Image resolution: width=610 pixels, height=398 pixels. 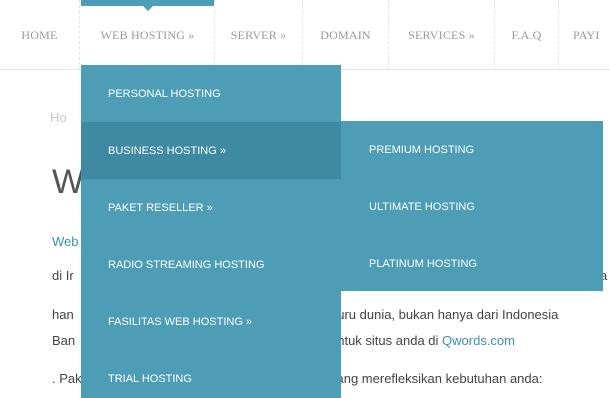 I want to click on submenu-item-label: ULTIMATE HOSTING, so click(x=422, y=206).